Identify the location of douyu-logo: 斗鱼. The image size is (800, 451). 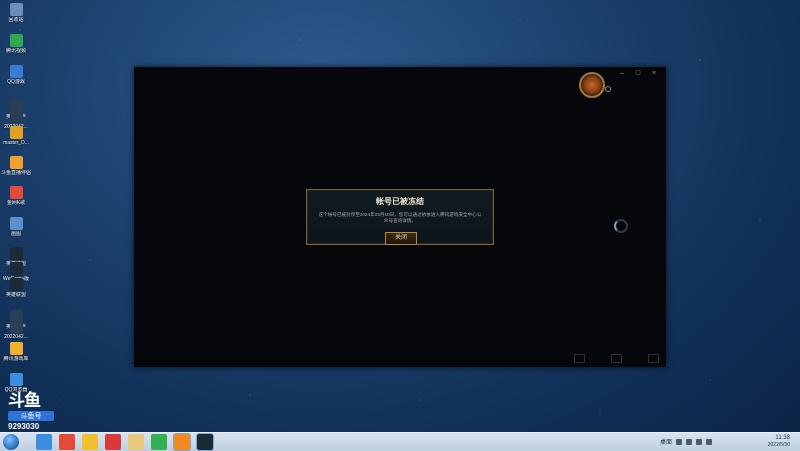
(24, 400).